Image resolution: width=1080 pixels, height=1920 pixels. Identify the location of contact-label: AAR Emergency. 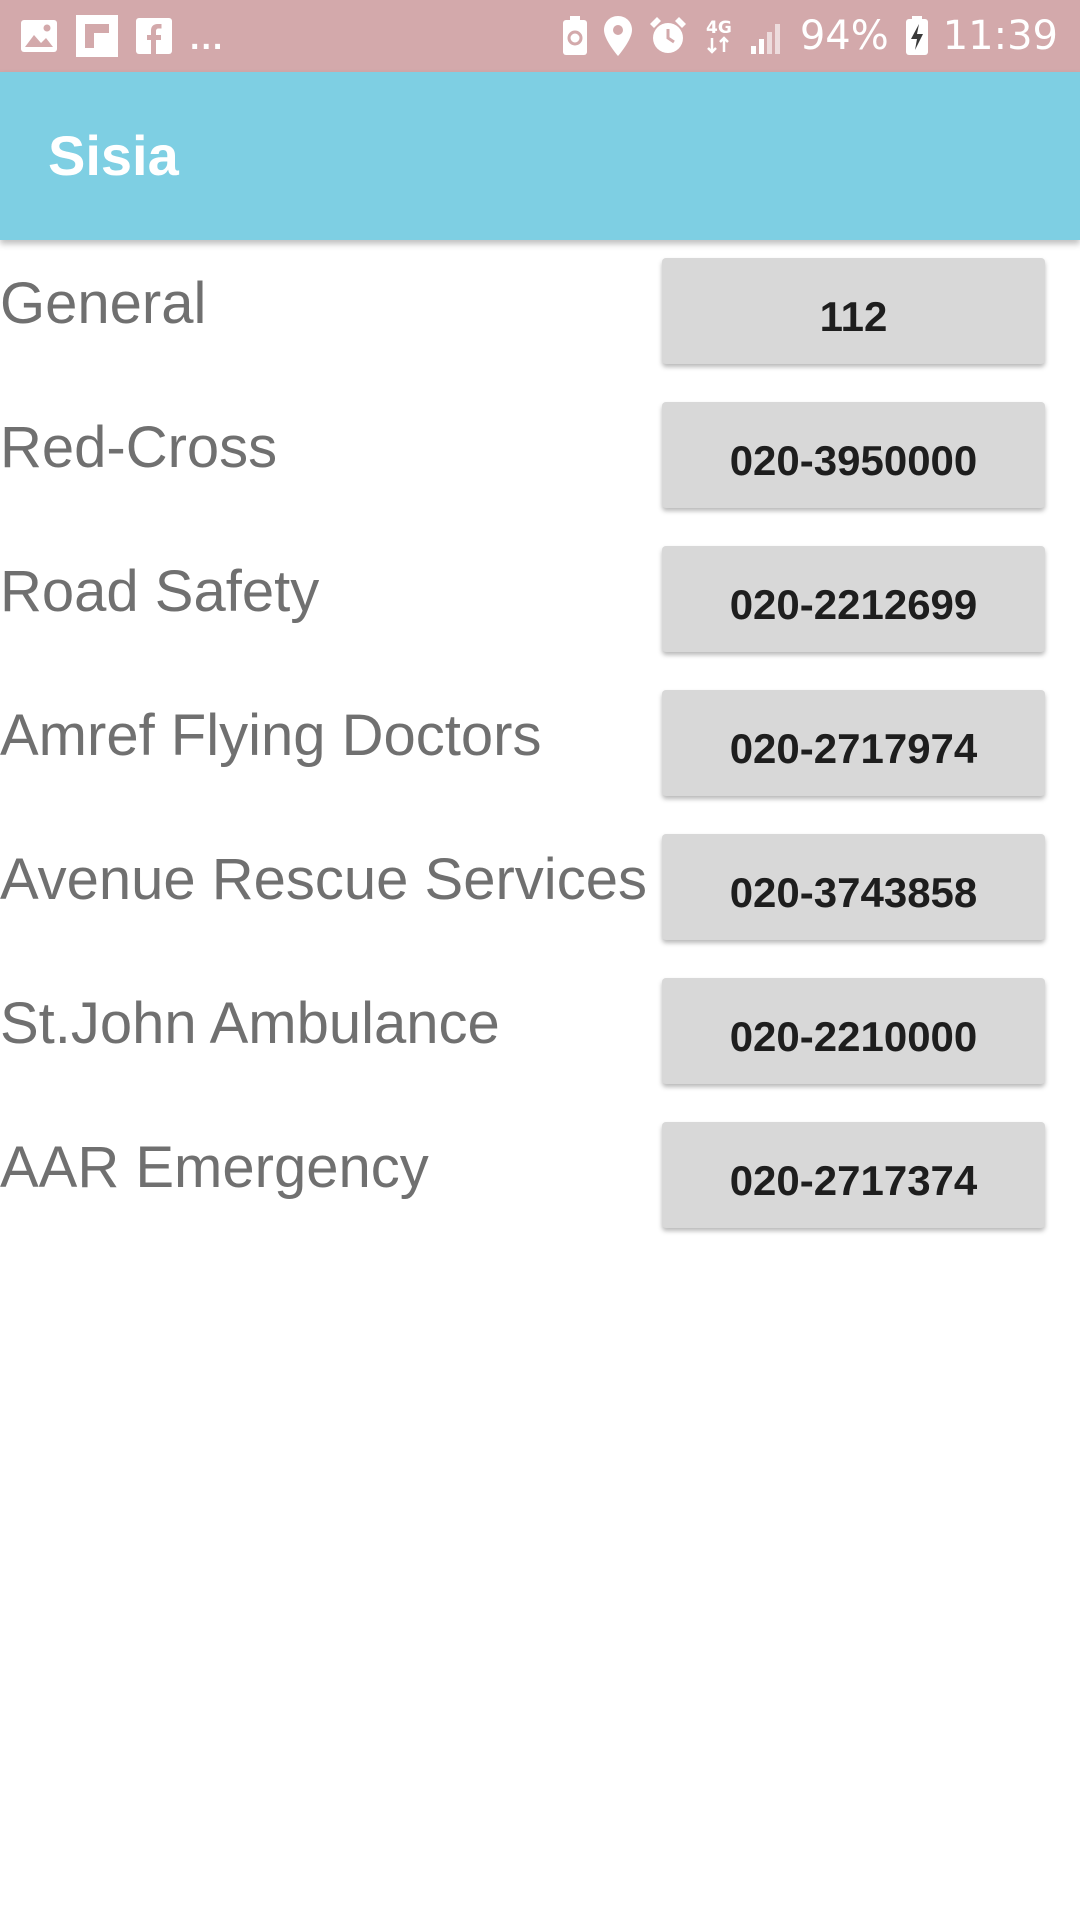
(214, 1167).